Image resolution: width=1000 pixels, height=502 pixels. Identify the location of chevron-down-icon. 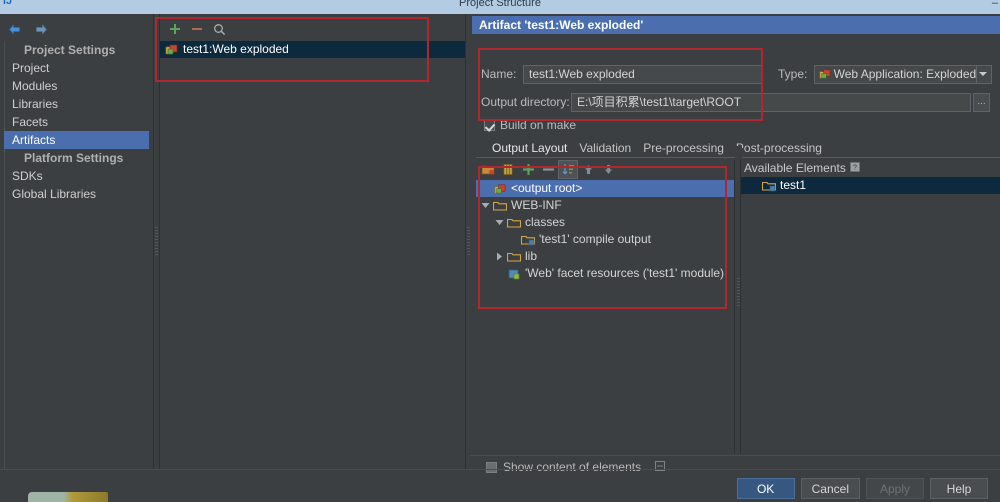
(982, 74).